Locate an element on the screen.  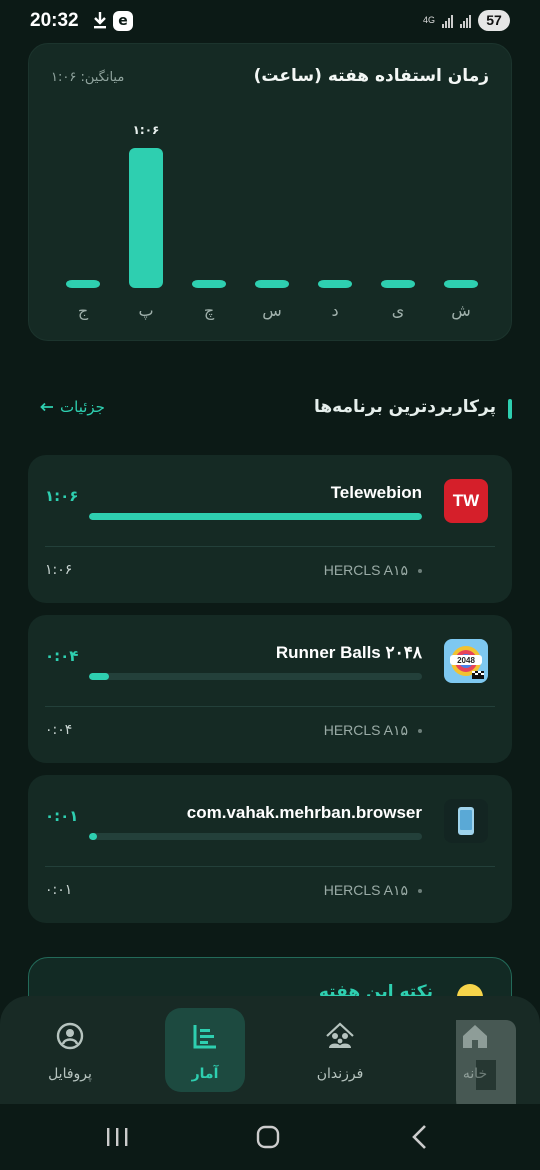
details-label: جزئیات is located at coordinates (82, 407).